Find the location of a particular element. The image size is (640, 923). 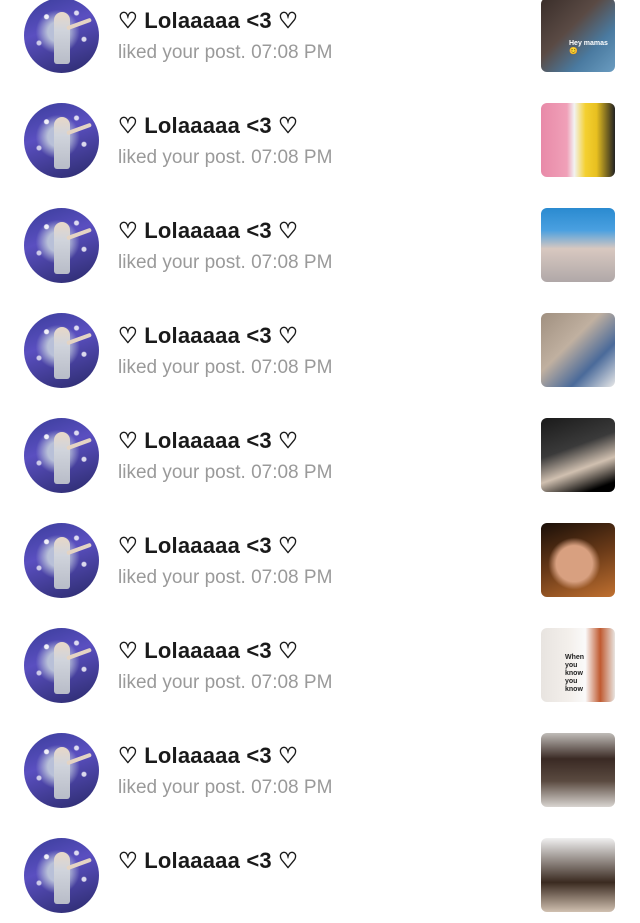

post-thumbnail: When you know you know is located at coordinates (578, 665).